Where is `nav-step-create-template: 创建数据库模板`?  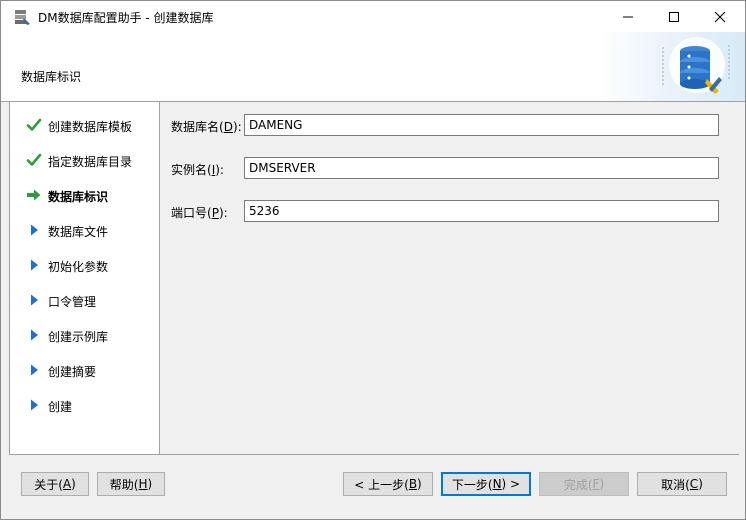
nav-step-create-template: 创建数据库模板 is located at coordinates (85, 125).